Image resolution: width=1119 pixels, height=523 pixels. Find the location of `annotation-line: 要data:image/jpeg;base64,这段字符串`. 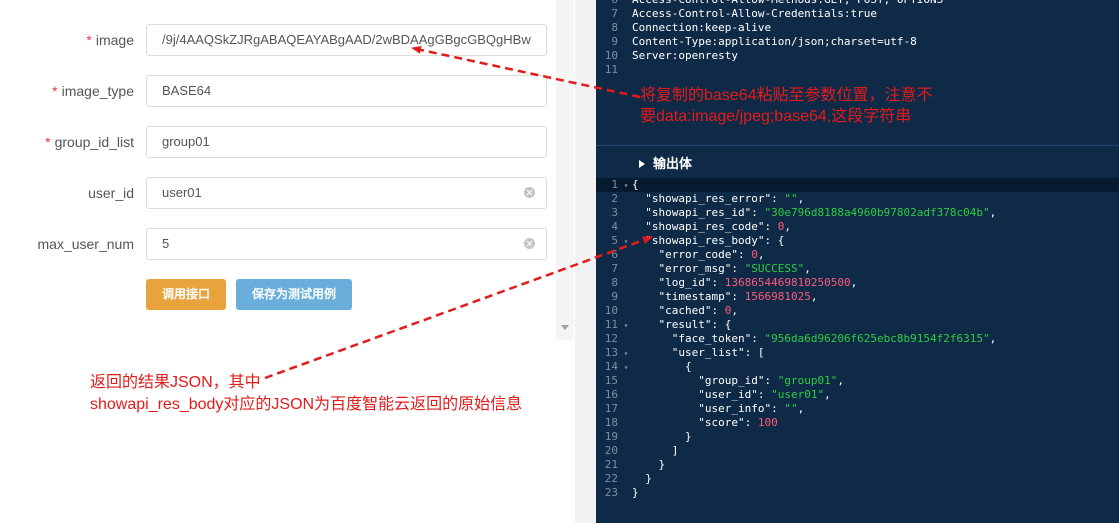

annotation-line: 要data:image/jpeg;base64,这段字符串 is located at coordinates (776, 116).